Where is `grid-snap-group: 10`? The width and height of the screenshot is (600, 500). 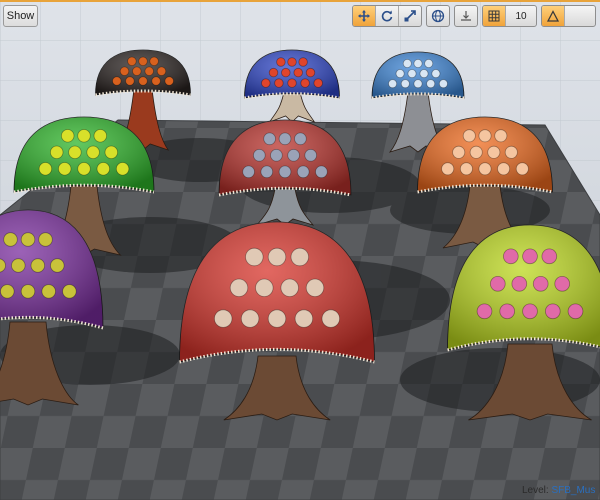 grid-snap-group: 10 is located at coordinates (509, 16).